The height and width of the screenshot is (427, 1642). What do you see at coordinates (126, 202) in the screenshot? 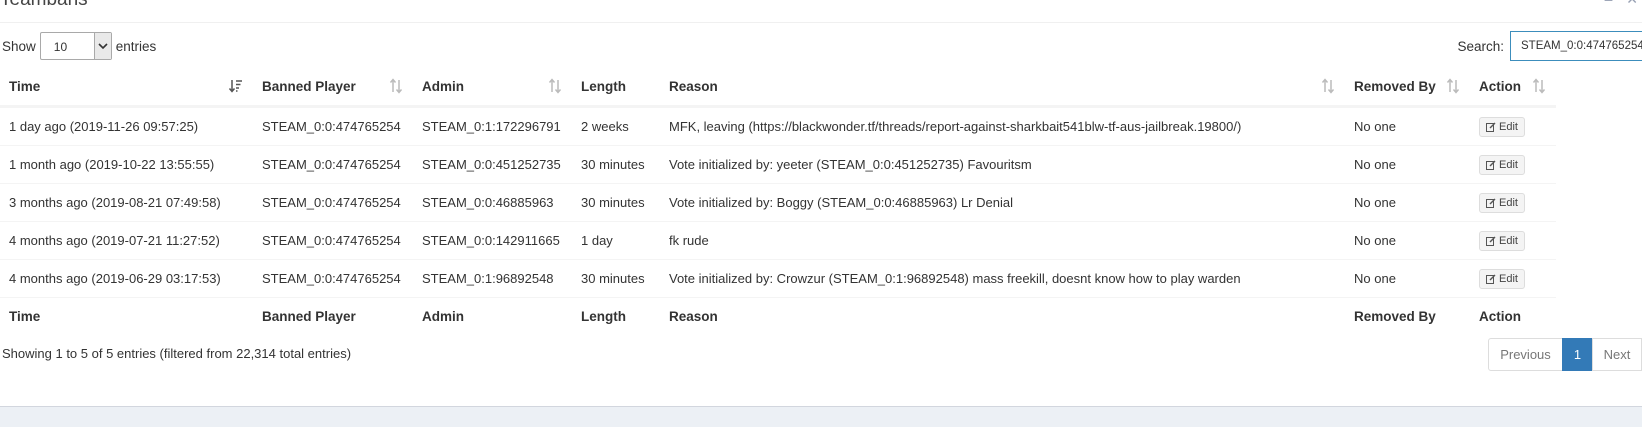
I see `cell-time: 3 months ago (2019-08-21 07:49:58)` at bounding box center [126, 202].